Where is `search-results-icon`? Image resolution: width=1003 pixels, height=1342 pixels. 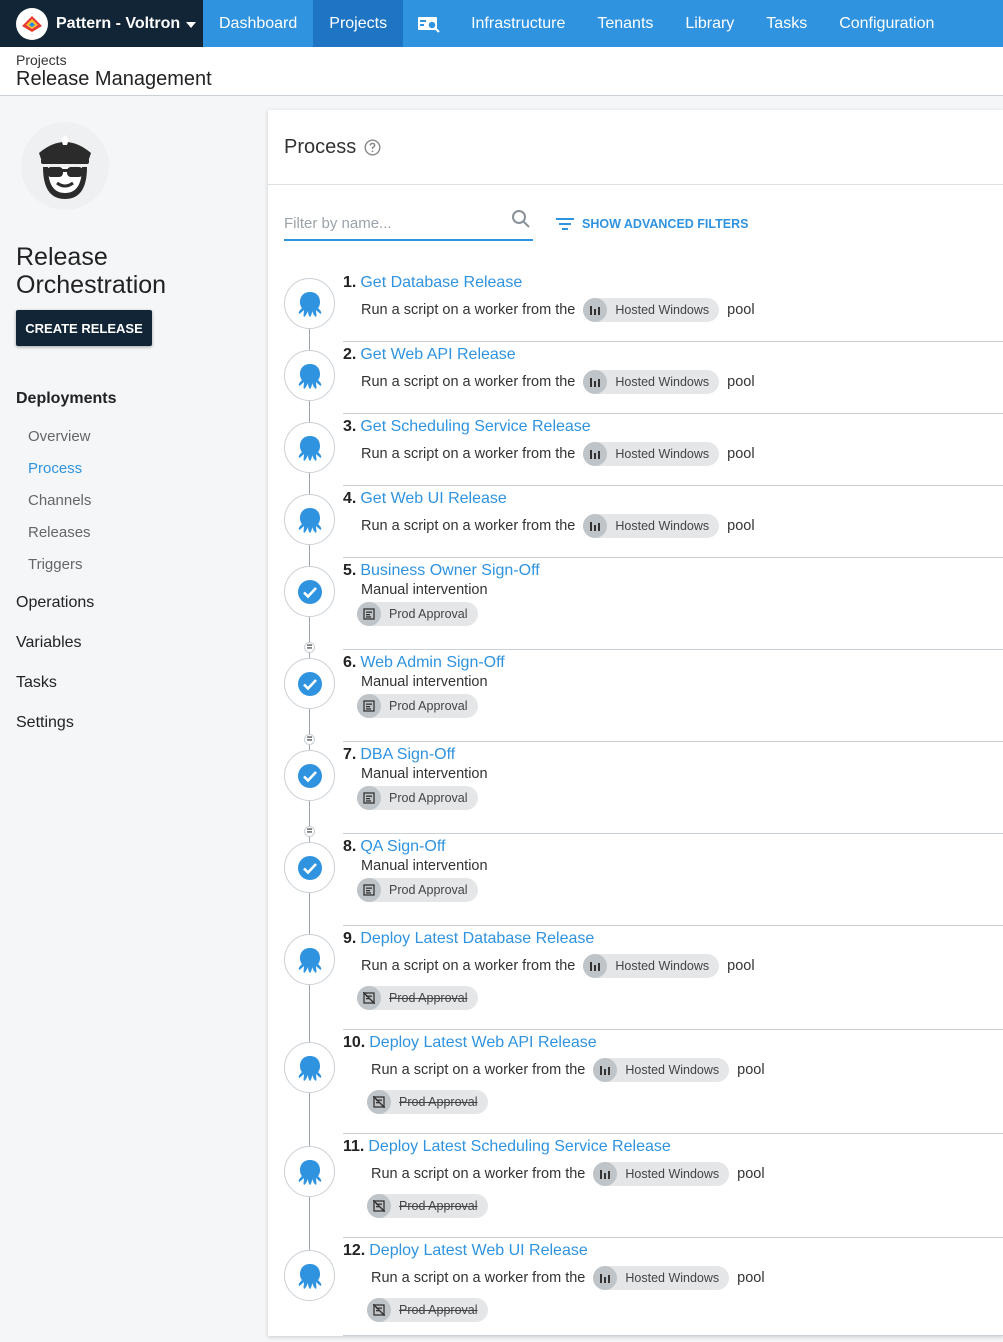 search-results-icon is located at coordinates (429, 23).